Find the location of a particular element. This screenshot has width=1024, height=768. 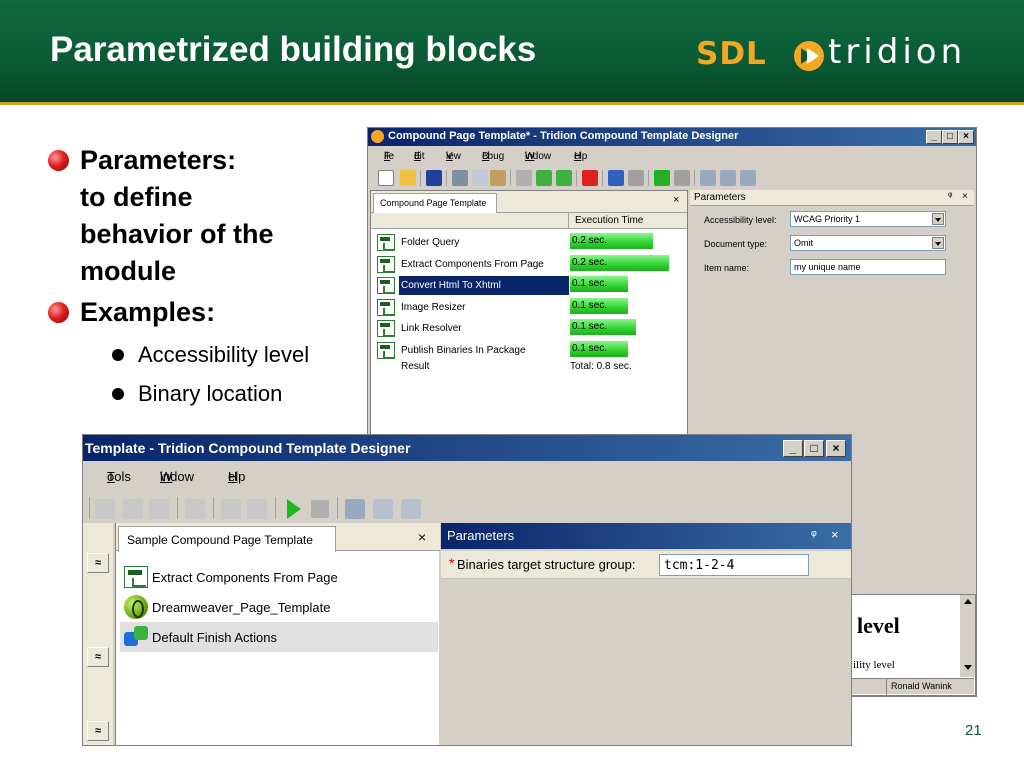

document-type-select: Omit is located at coordinates (868, 243).